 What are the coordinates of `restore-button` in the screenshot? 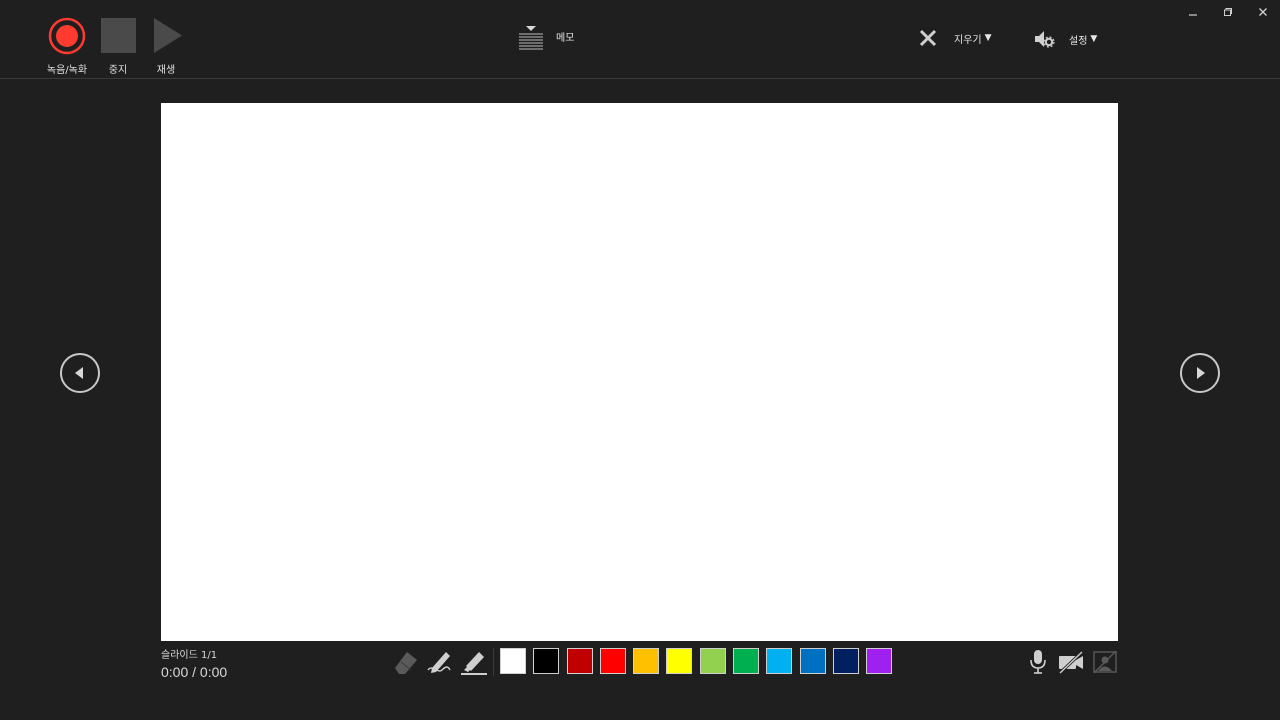 It's located at (1228, 12).